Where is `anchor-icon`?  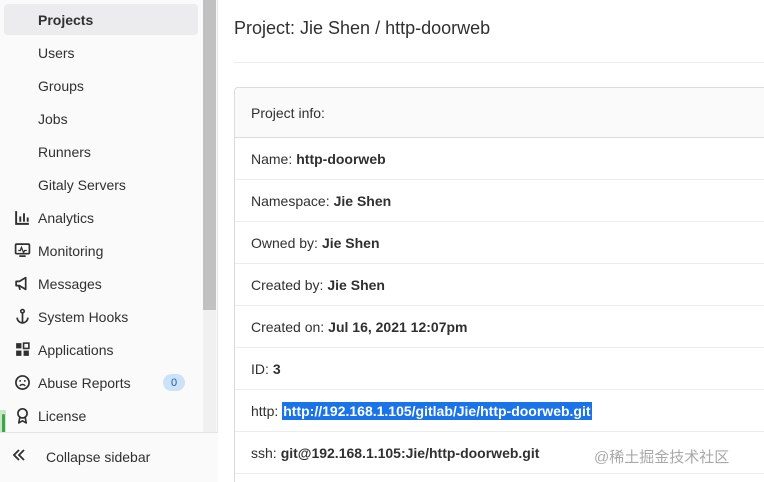
anchor-icon is located at coordinates (22, 317).